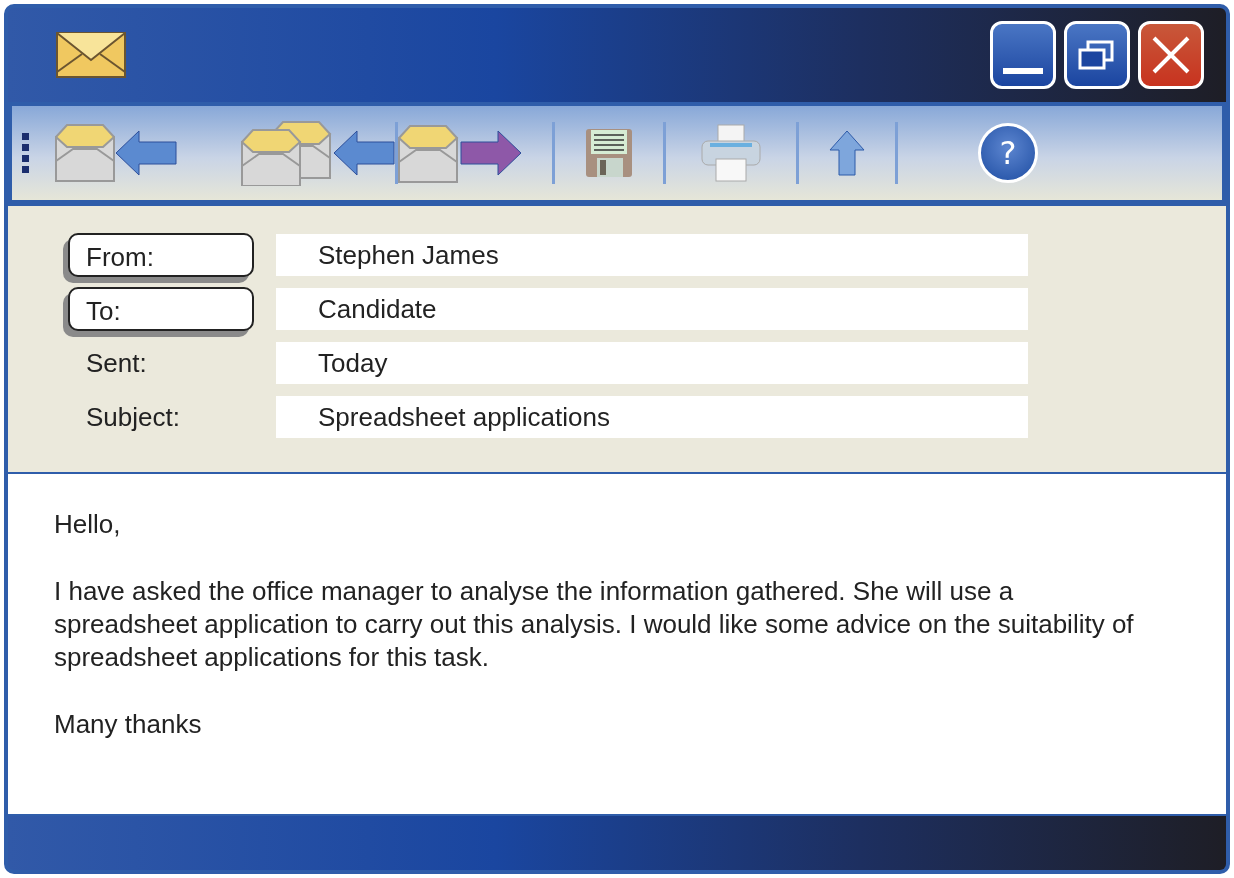 The width and height of the screenshot is (1234, 878). What do you see at coordinates (652, 417) in the screenshot?
I see `field-value: Spreadsheet applications` at bounding box center [652, 417].